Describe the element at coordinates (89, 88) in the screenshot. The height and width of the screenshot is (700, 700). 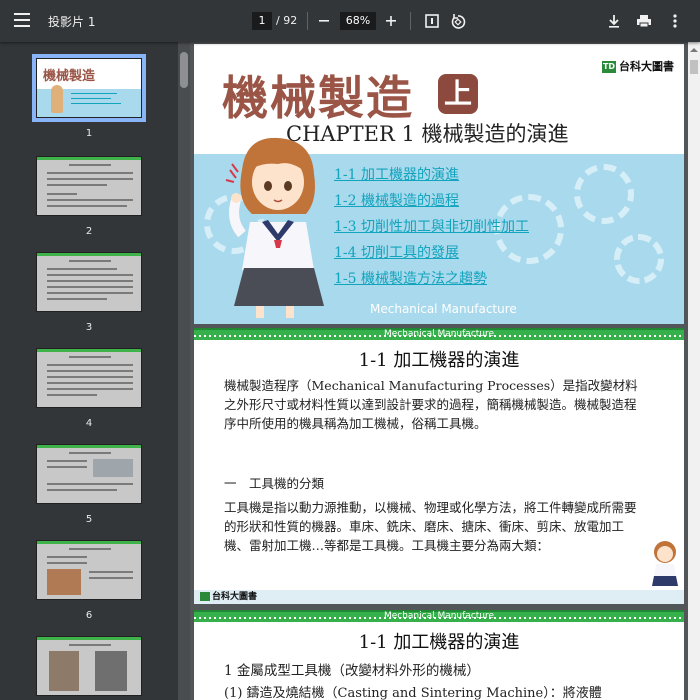
I see `thumbnail-image: 機械製造` at that location.